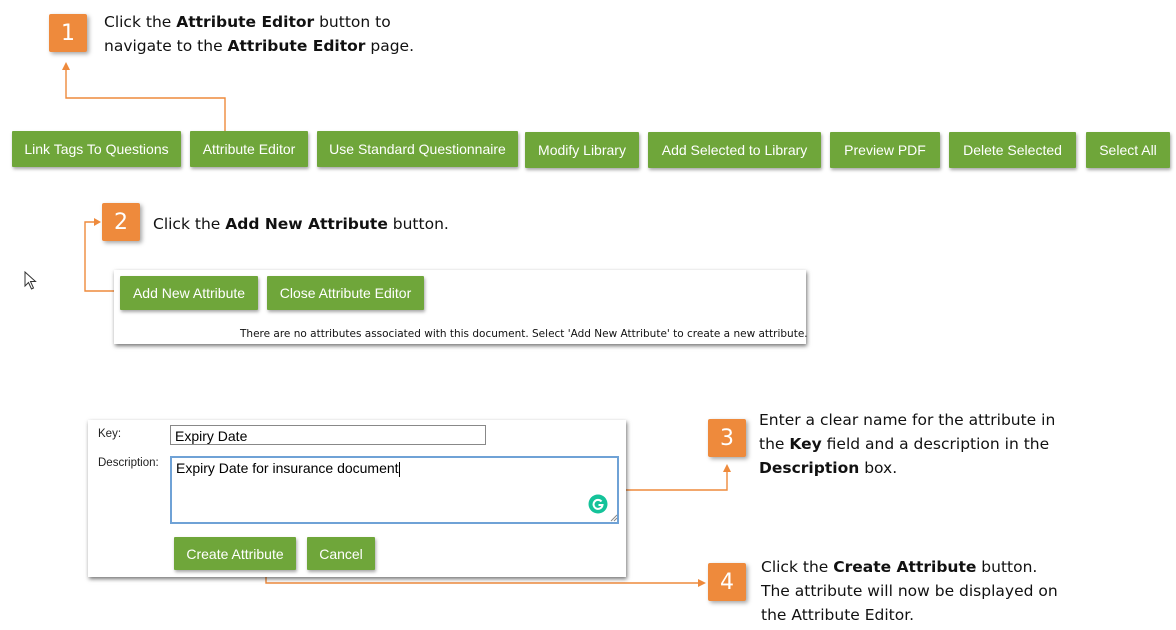 The width and height of the screenshot is (1176, 630). Describe the element at coordinates (235, 553) in the screenshot. I see `create-attribute-button: Create Attribute` at that location.